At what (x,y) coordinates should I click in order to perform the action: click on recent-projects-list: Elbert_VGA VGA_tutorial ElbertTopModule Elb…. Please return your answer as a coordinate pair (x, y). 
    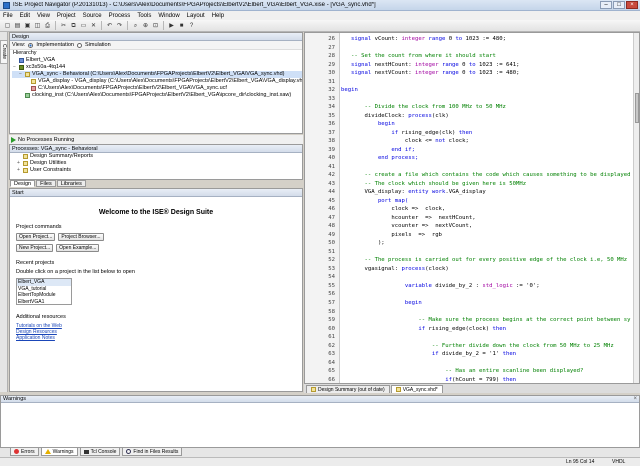
    Looking at the image, I should click on (44, 291).